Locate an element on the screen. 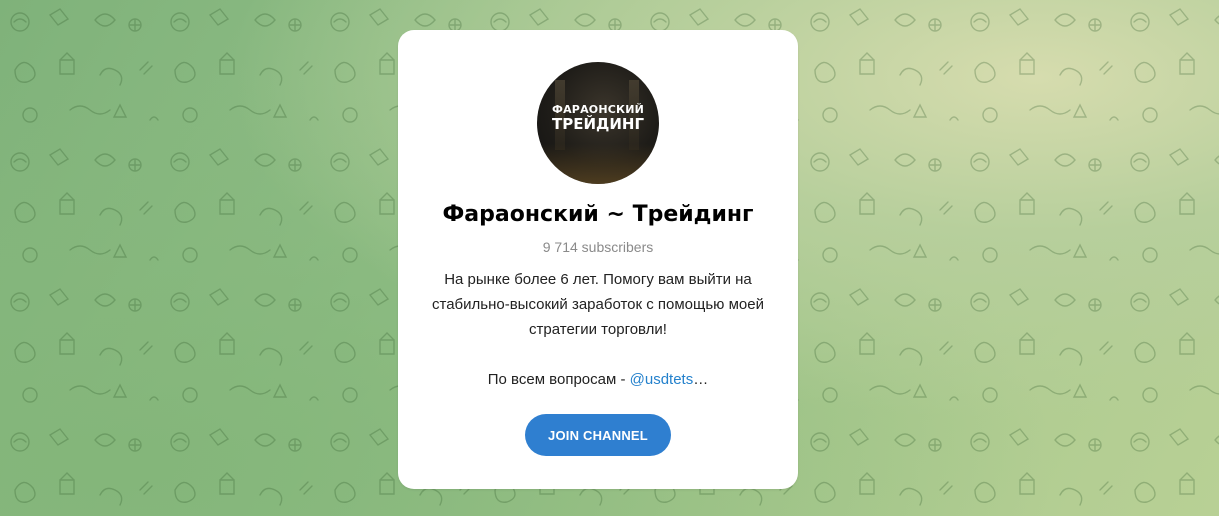 This screenshot has height=516, width=1219. subscriber-count: 9 714 subscribers is located at coordinates (598, 247).